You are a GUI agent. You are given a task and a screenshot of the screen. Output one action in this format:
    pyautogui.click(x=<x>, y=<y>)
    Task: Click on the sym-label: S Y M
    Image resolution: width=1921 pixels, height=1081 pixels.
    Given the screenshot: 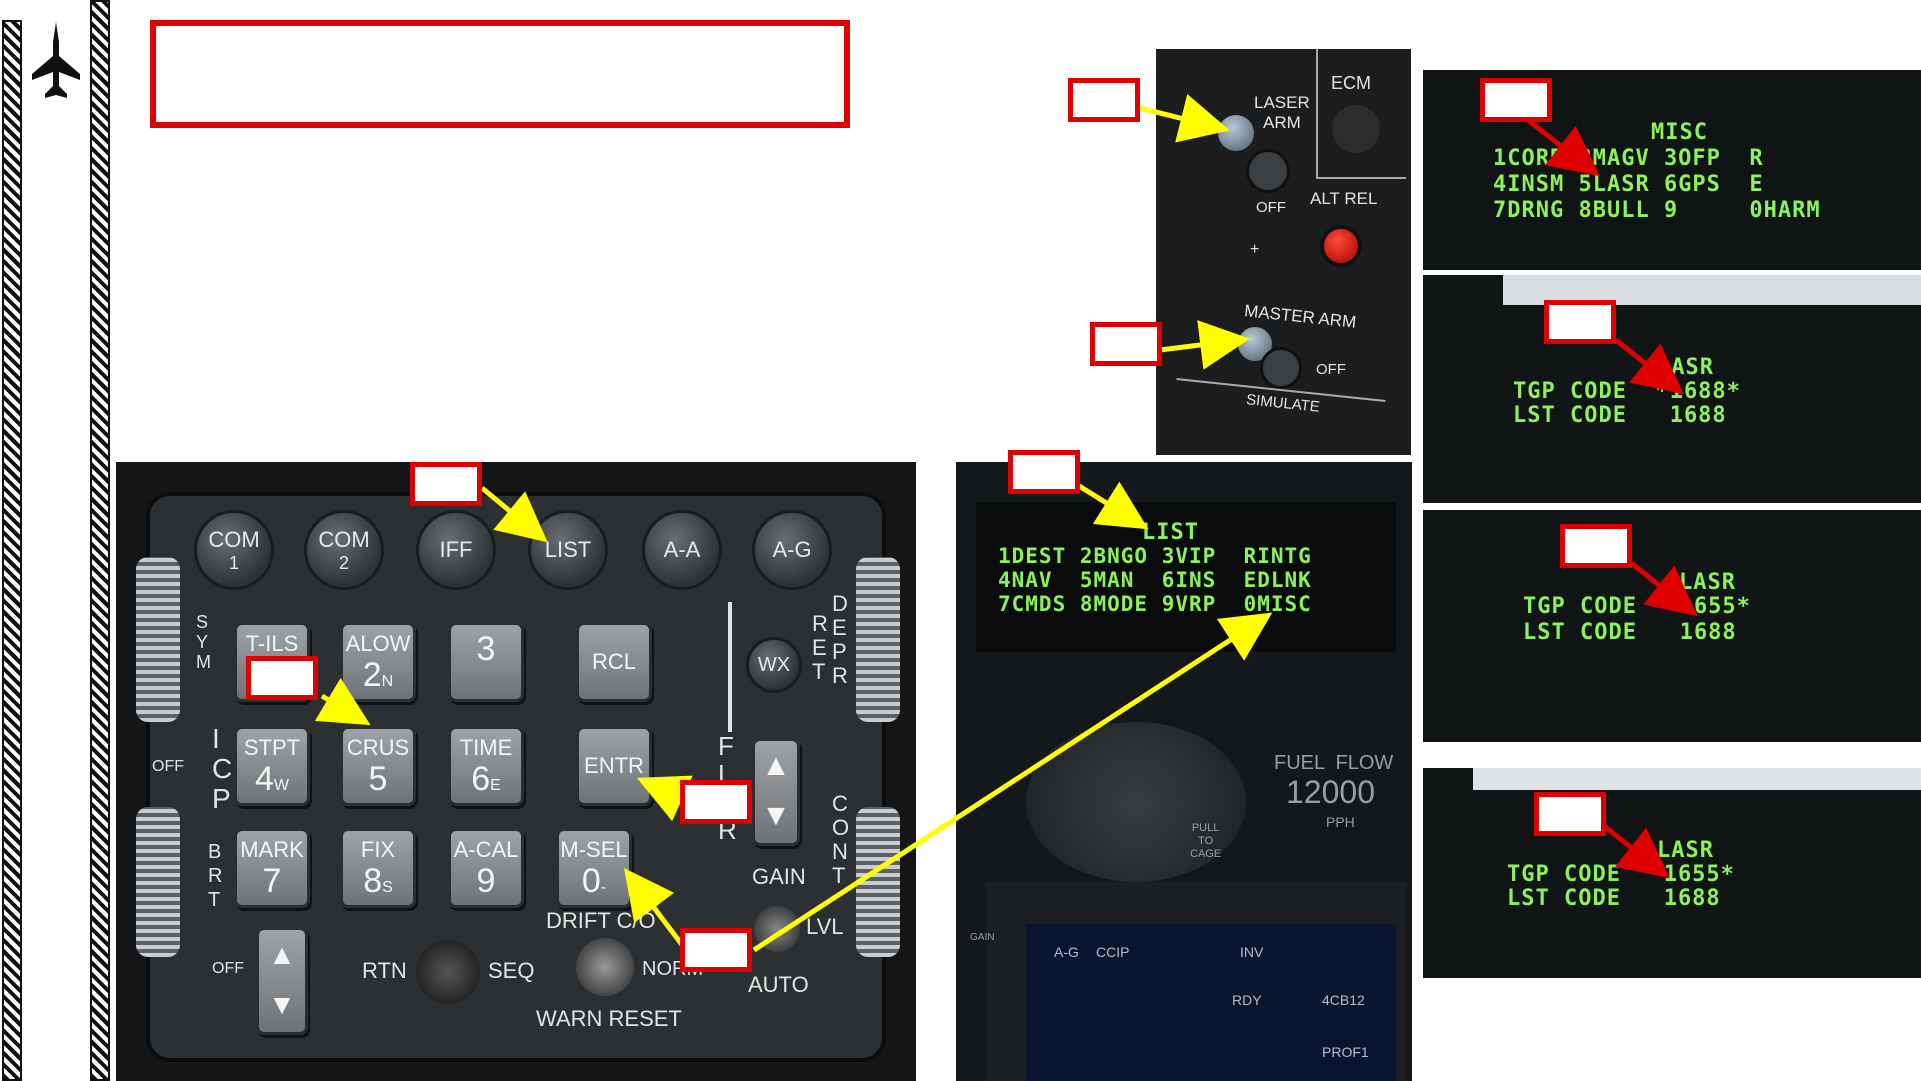 What is the action you would take?
    pyautogui.click(x=203, y=642)
    